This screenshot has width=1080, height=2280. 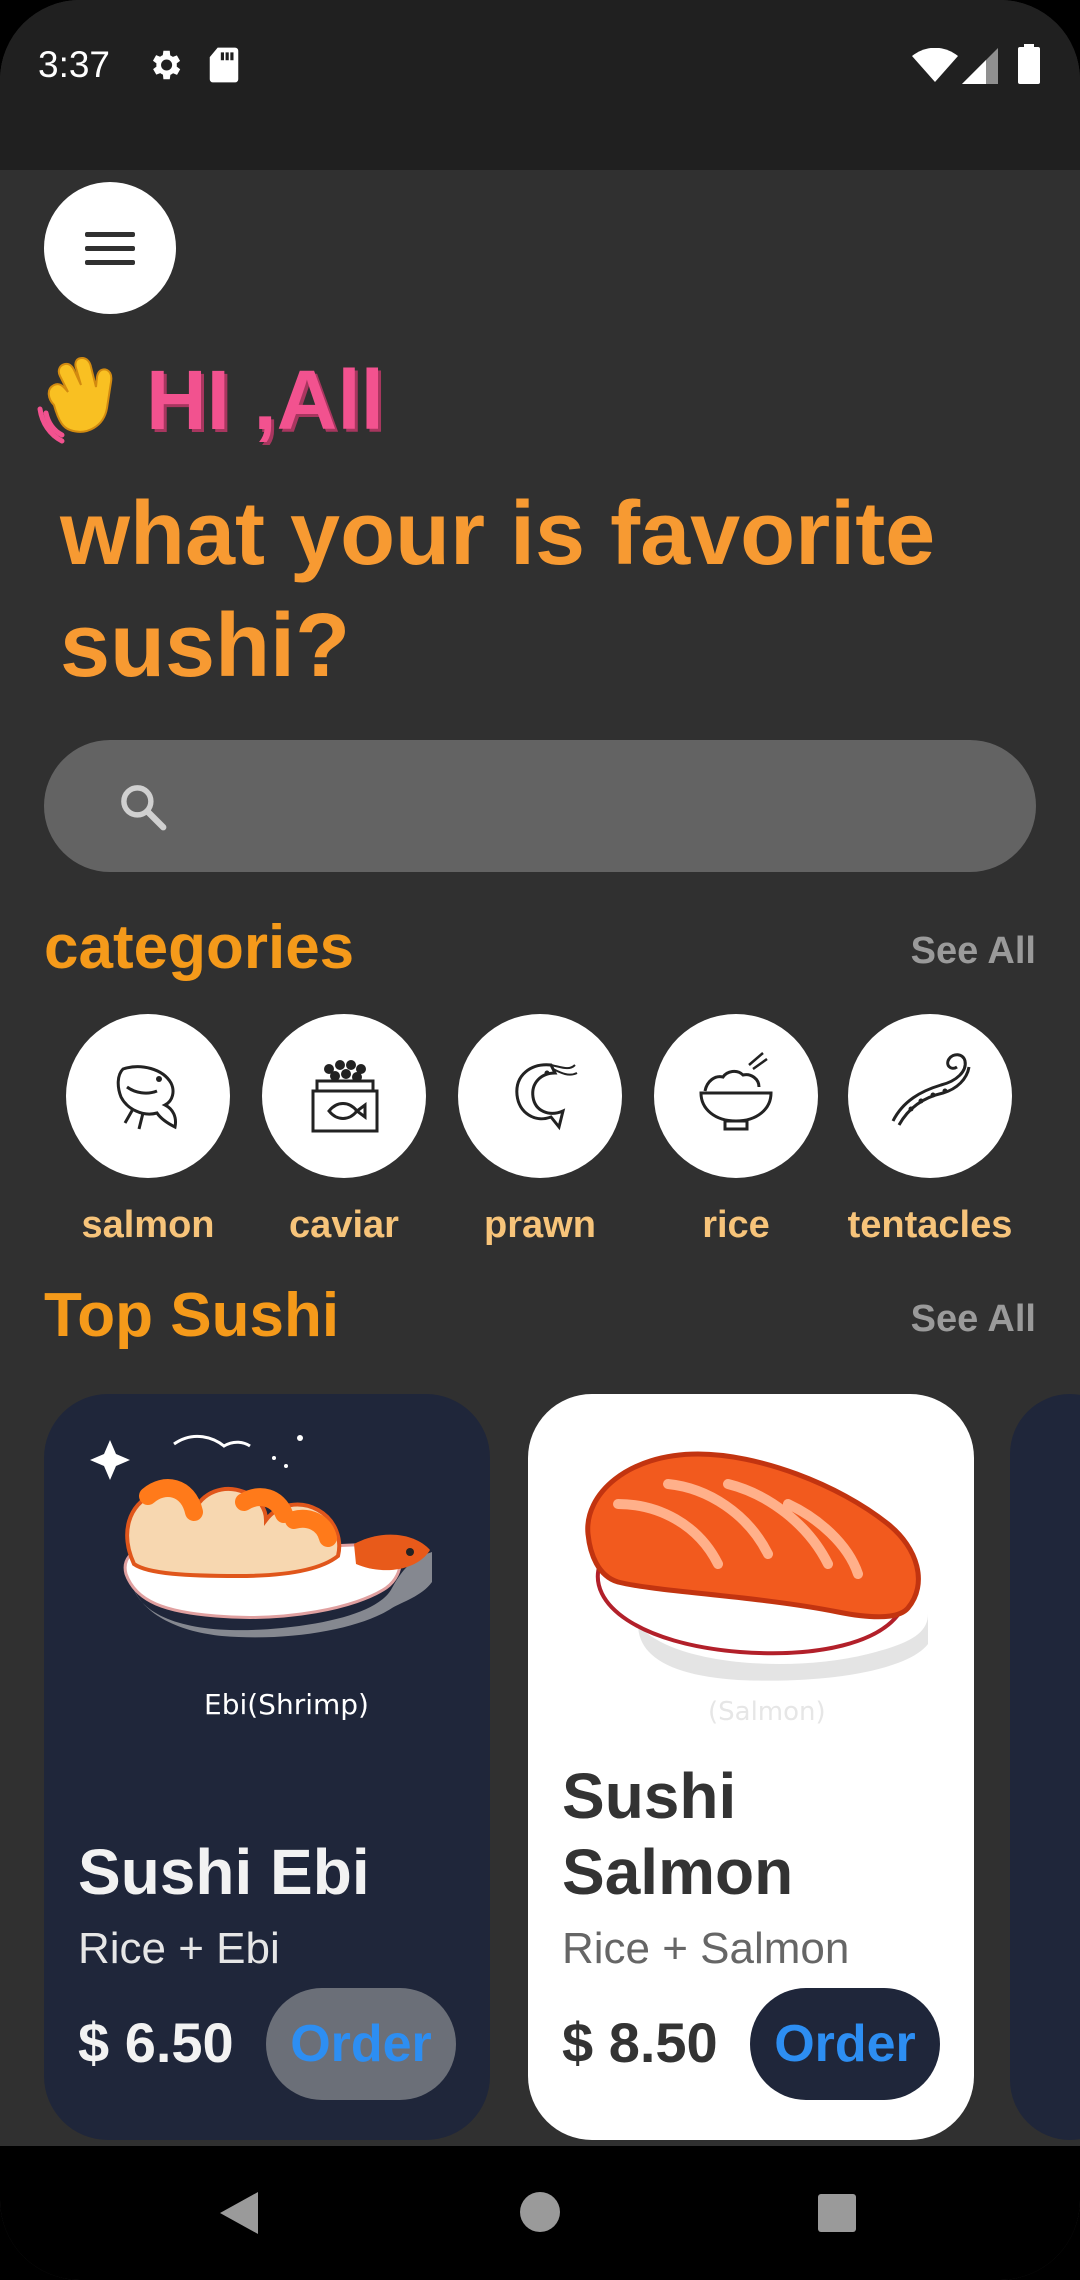 I want to click on category-label: salmon, so click(x=148, y=1225).